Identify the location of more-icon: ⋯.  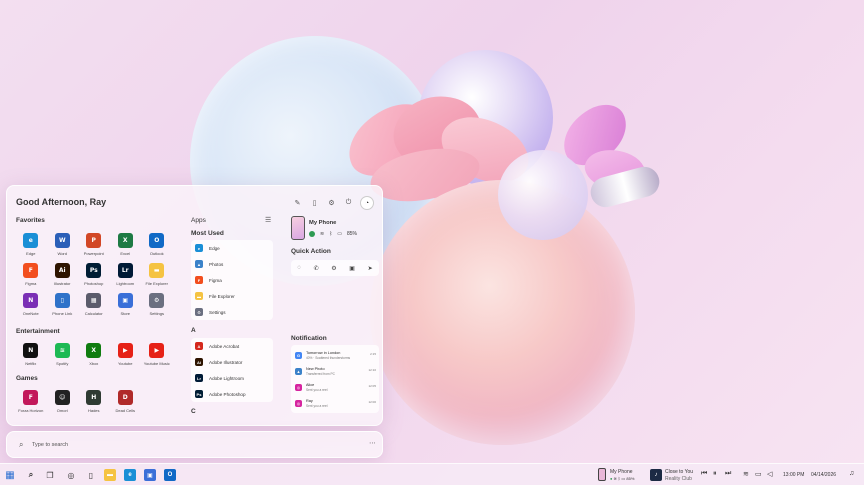
(372, 443).